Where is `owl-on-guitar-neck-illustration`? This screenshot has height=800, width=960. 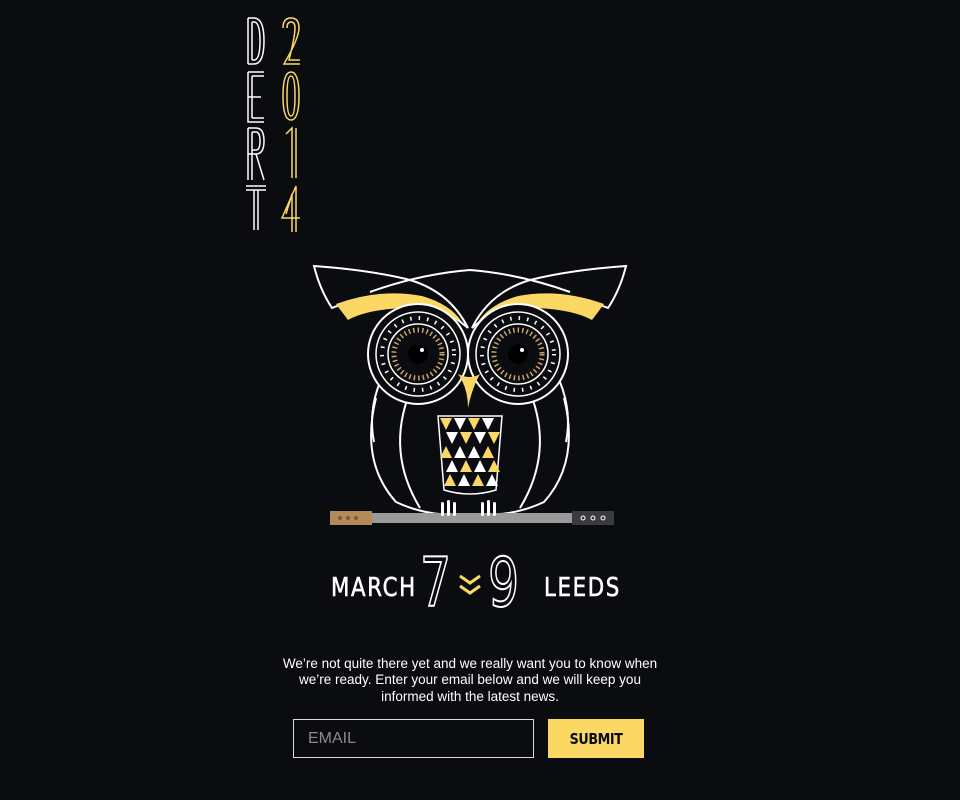 owl-on-guitar-neck-illustration is located at coordinates (470, 394).